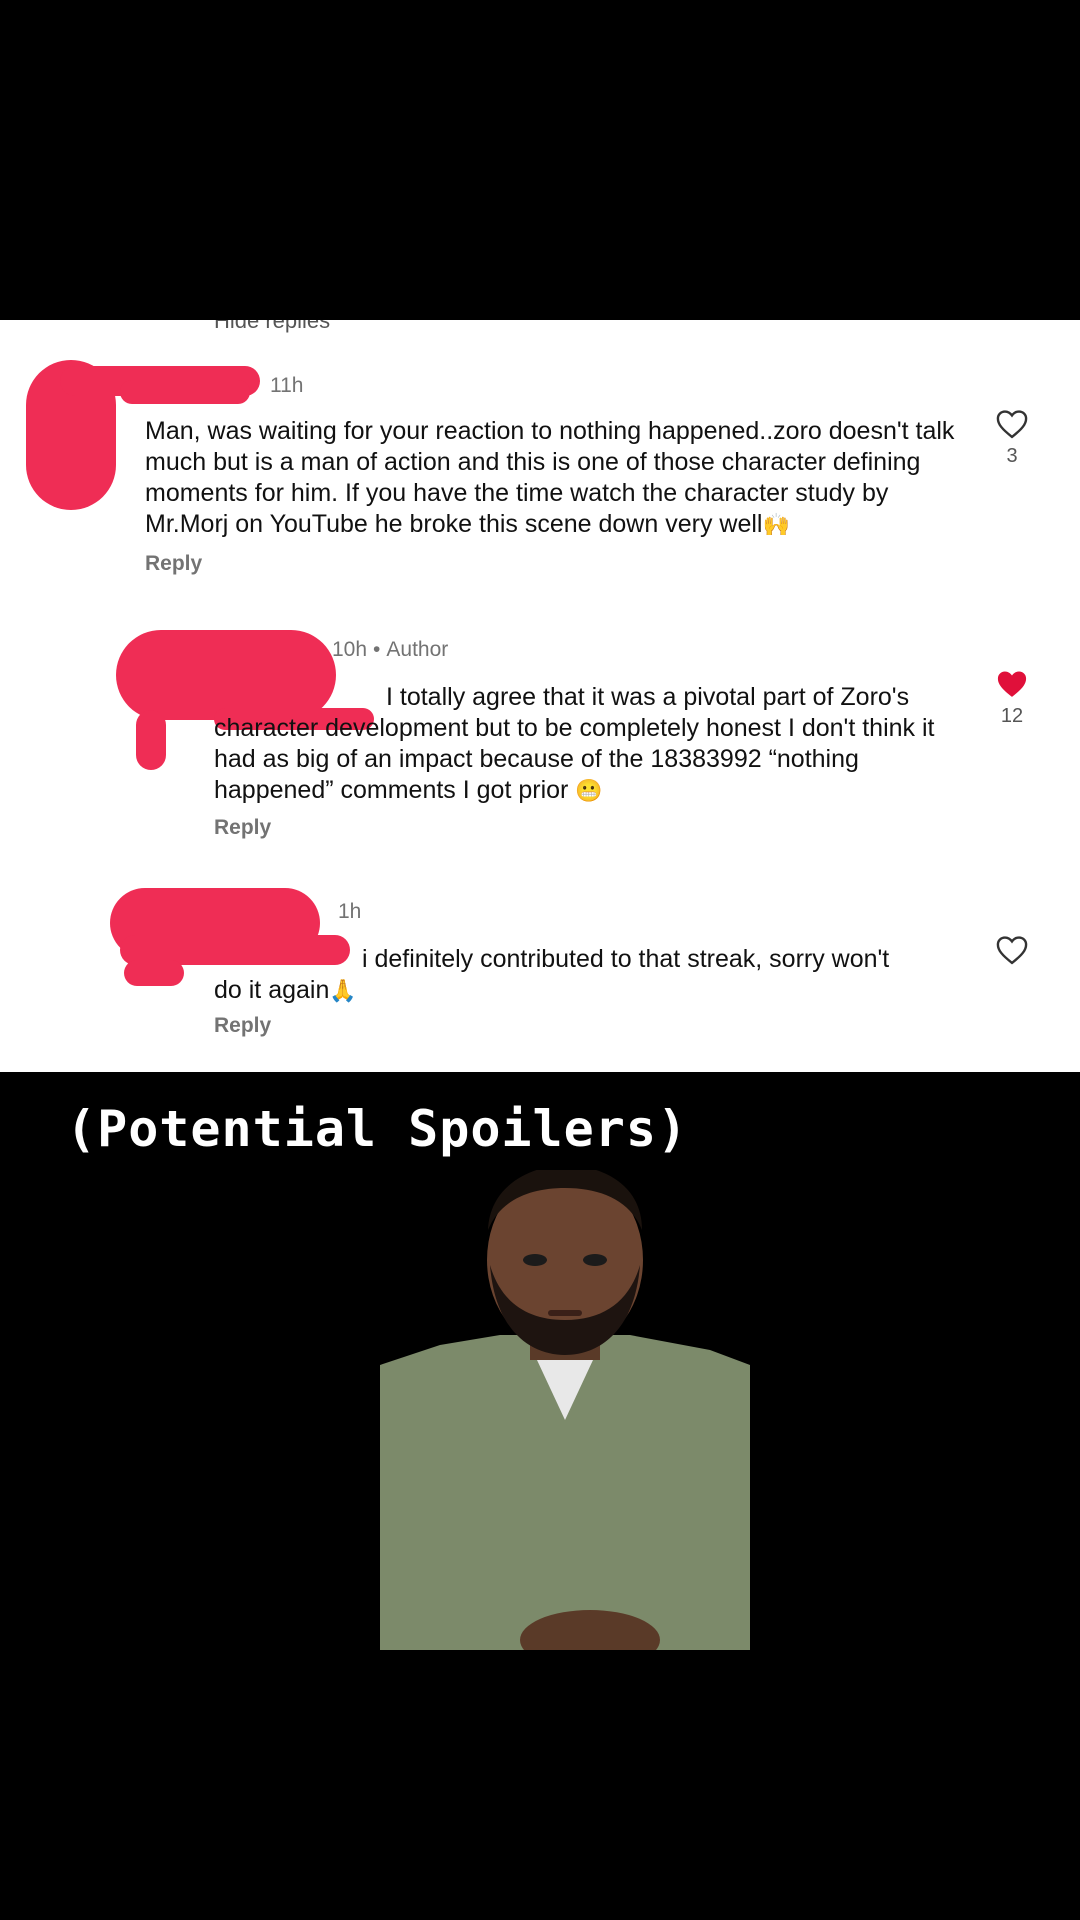 The width and height of the screenshot is (1080, 1920). What do you see at coordinates (377, 1129) in the screenshot?
I see `spoiler-caption: (Potential Spoilers)` at bounding box center [377, 1129].